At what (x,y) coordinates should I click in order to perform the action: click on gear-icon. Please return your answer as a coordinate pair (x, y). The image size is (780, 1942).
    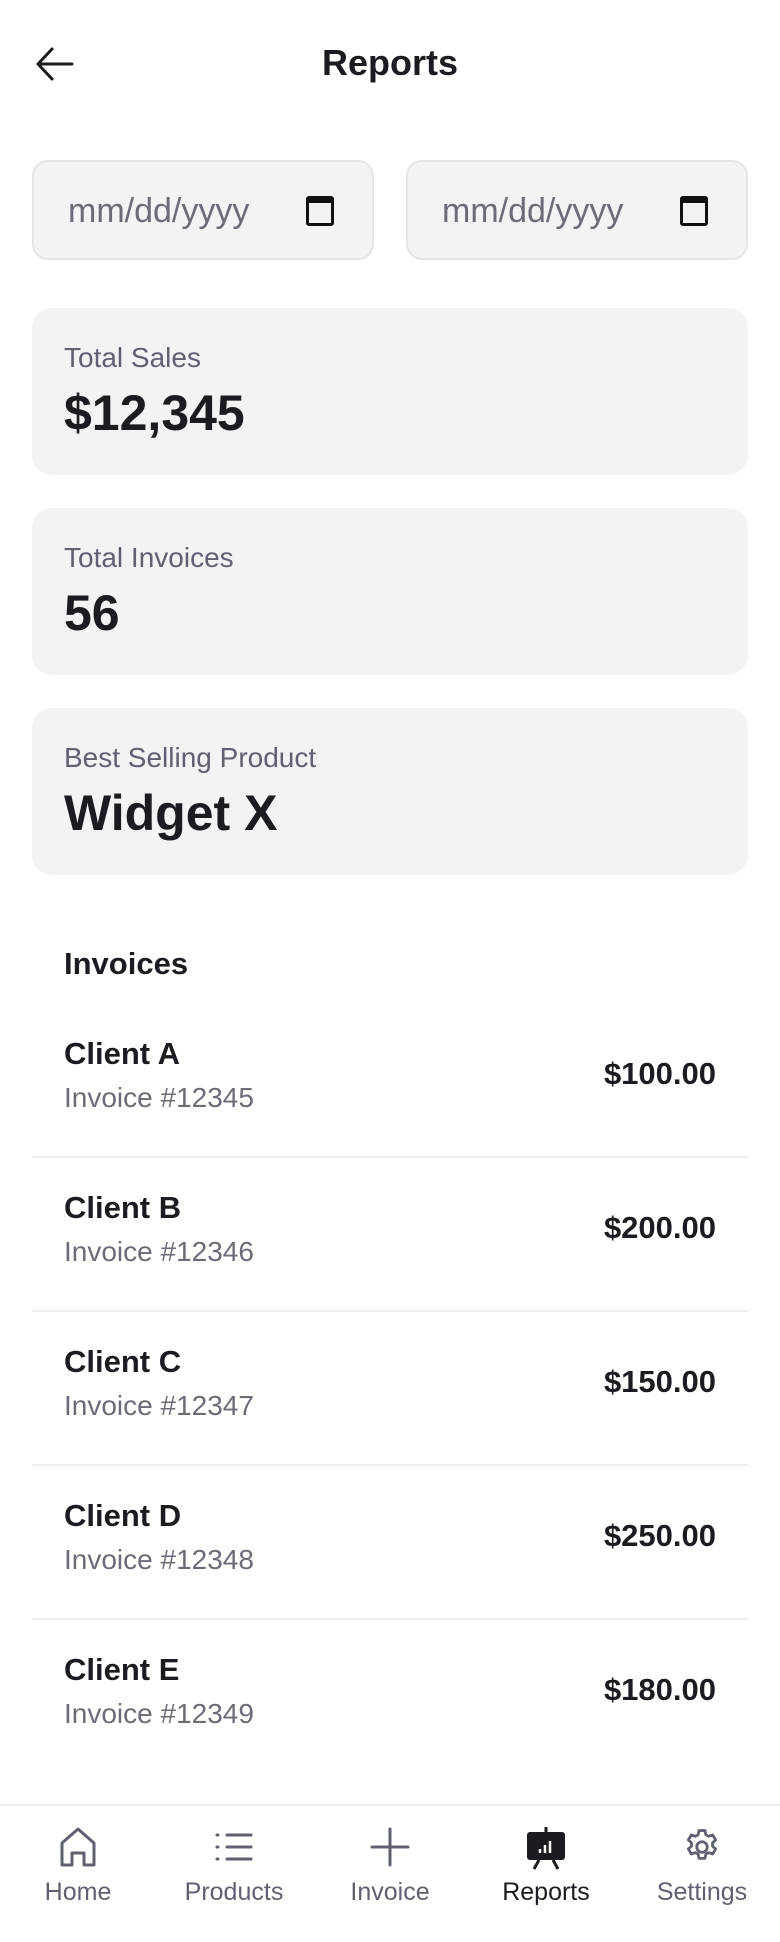
    Looking at the image, I should click on (702, 1844).